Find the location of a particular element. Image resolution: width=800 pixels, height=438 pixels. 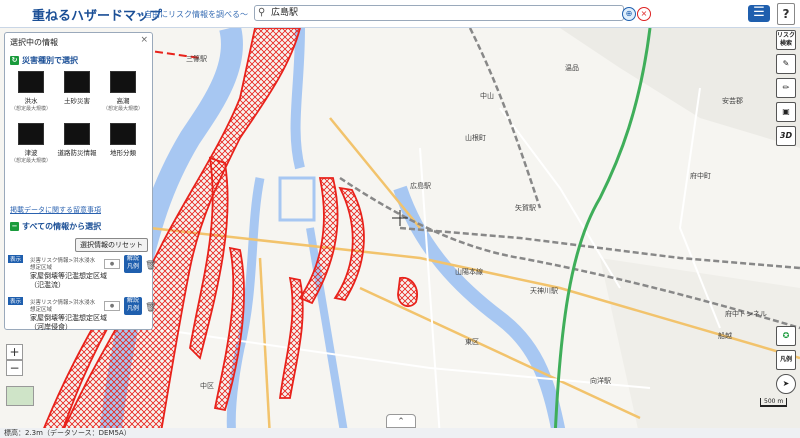

hazard-storm-surge: 高潮 （想定最大規模） is located at coordinates (123, 91).